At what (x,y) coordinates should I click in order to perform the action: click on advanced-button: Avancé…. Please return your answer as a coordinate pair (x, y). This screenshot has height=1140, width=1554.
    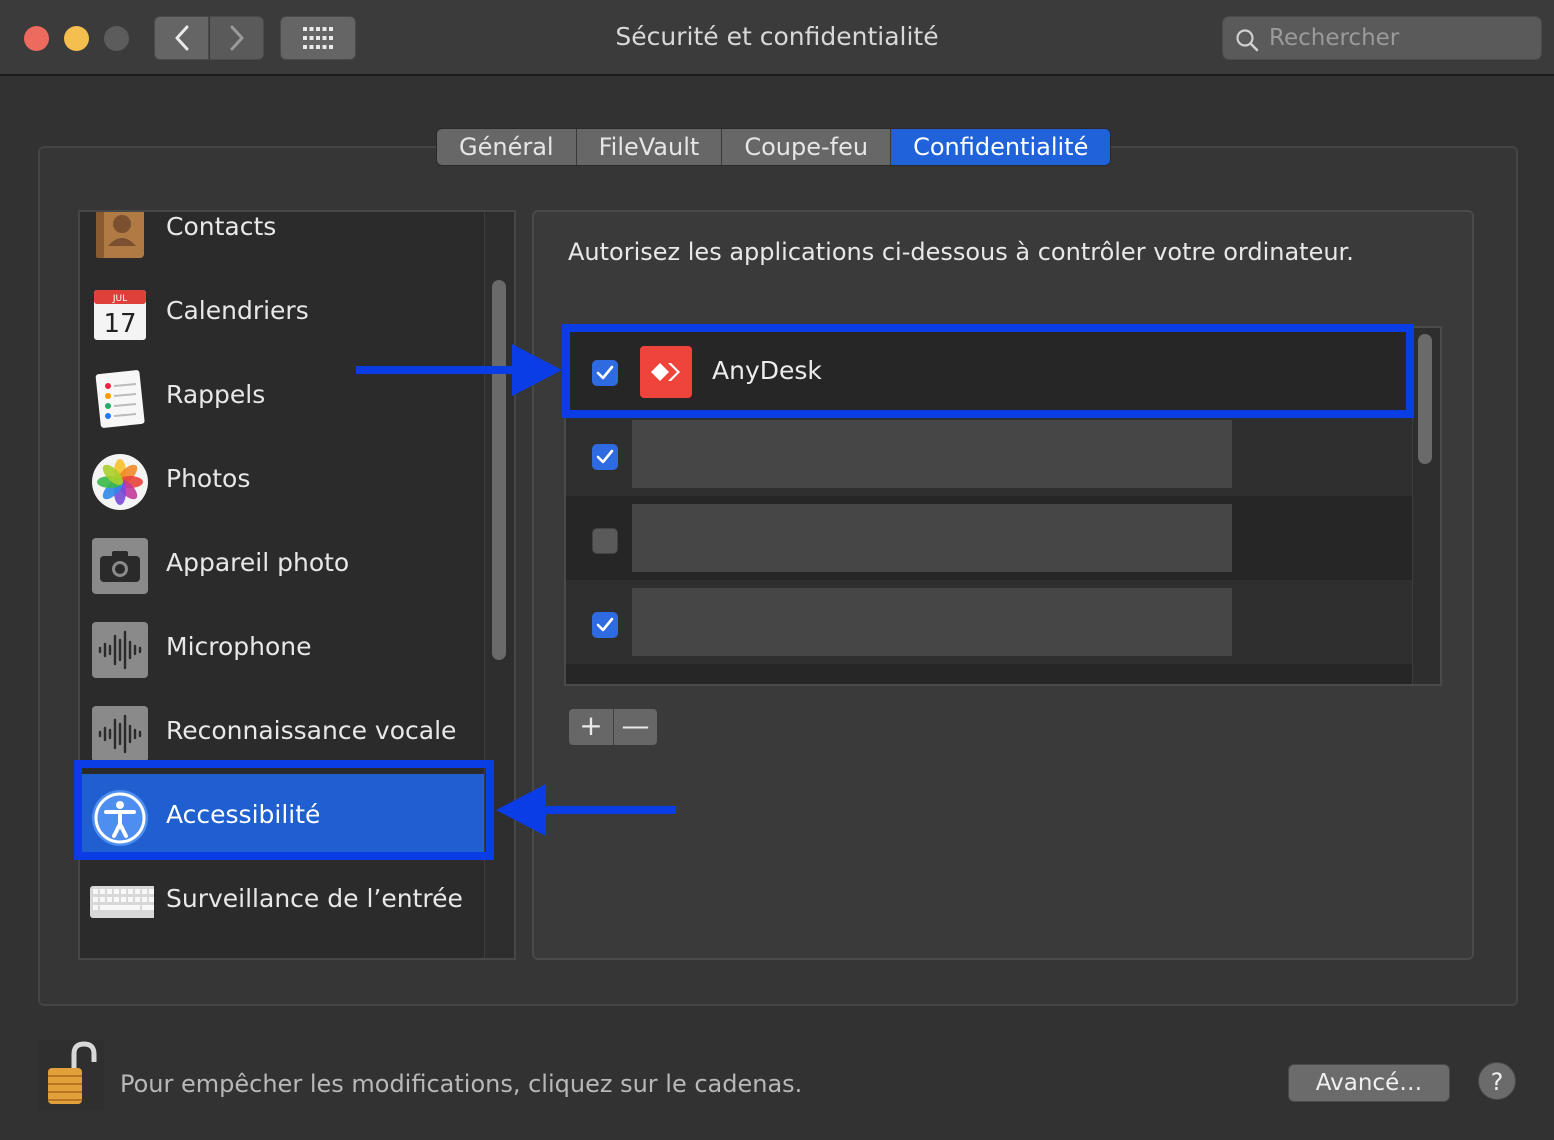
    Looking at the image, I should click on (1369, 1083).